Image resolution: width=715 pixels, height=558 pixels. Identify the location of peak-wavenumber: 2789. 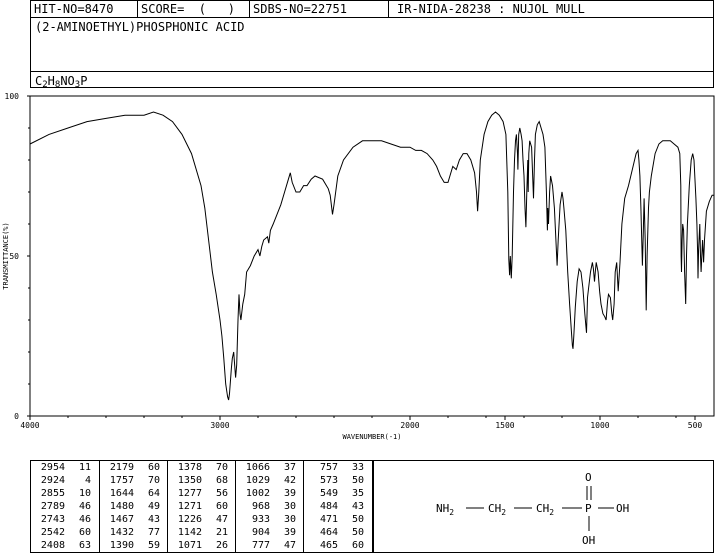
(52, 506).